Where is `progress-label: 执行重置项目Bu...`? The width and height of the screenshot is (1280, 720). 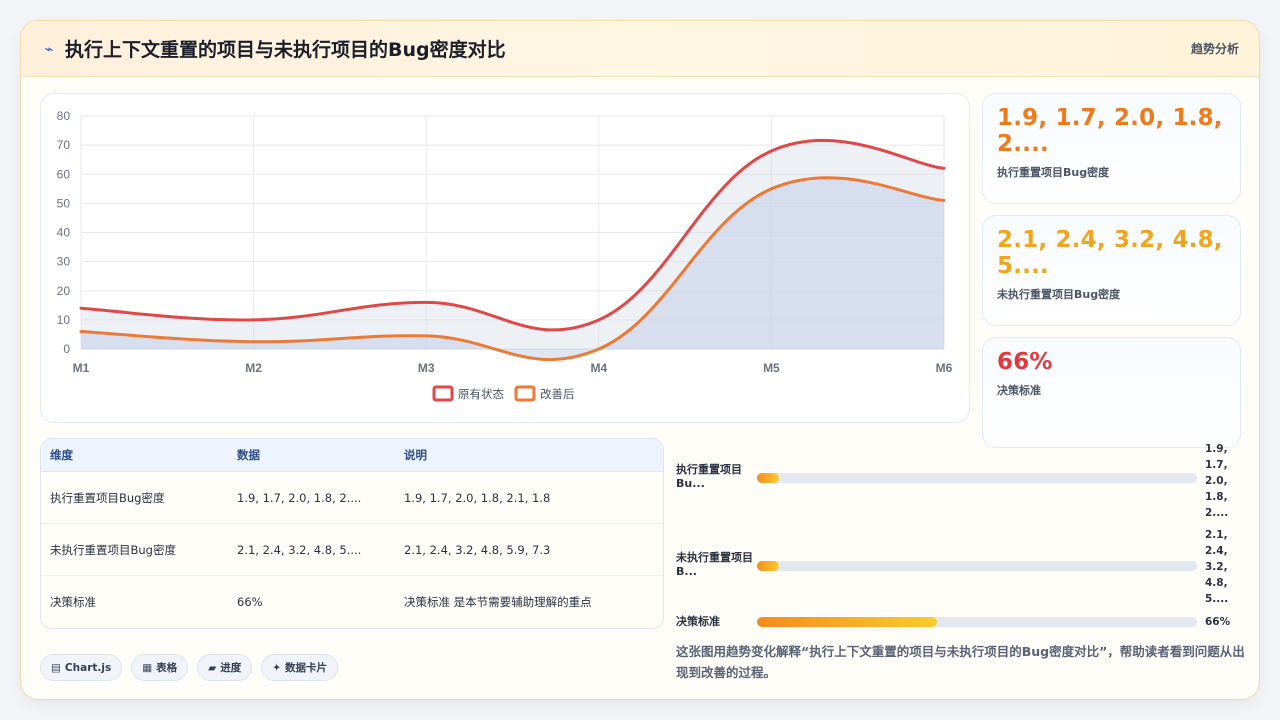
progress-label: 执行重置项目Bu... is located at coordinates (709, 476).